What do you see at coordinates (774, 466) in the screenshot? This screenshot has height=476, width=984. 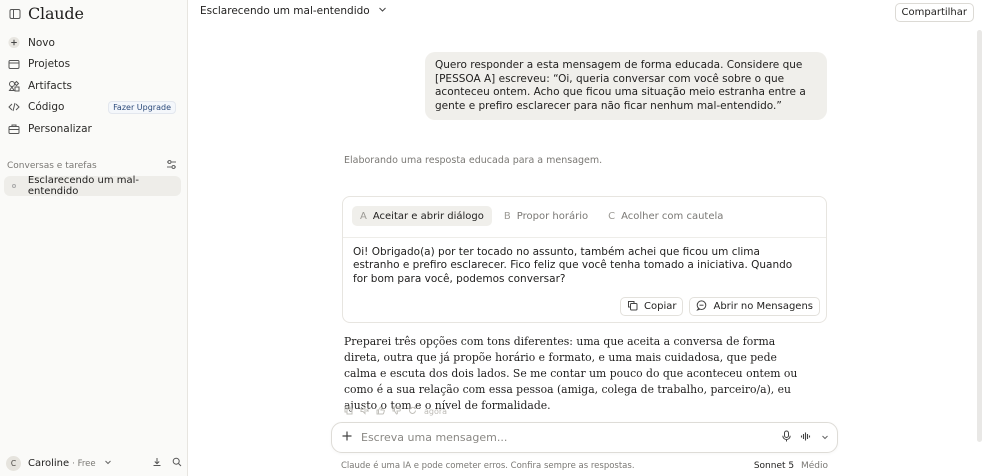 I see `model-name: Sonnet 5` at bounding box center [774, 466].